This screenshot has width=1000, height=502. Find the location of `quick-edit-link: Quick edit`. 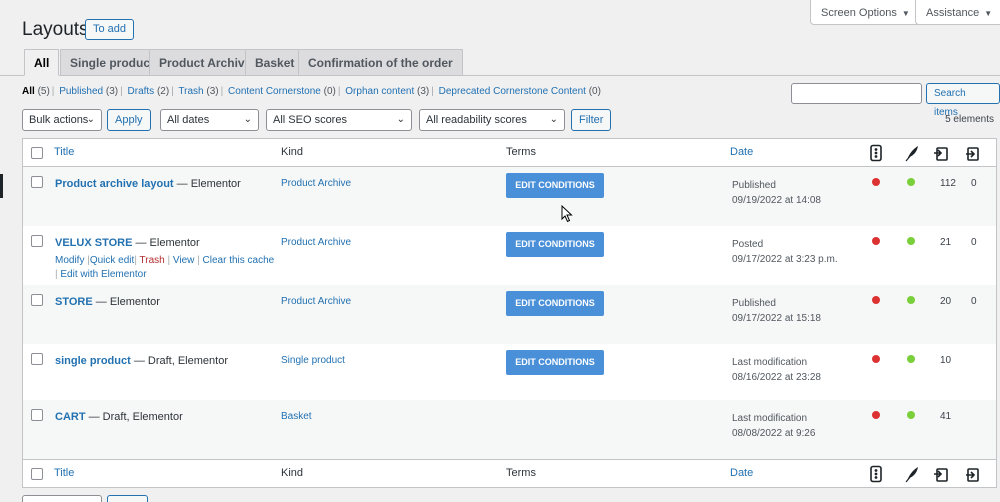

quick-edit-link: Quick edit is located at coordinates (112, 260).